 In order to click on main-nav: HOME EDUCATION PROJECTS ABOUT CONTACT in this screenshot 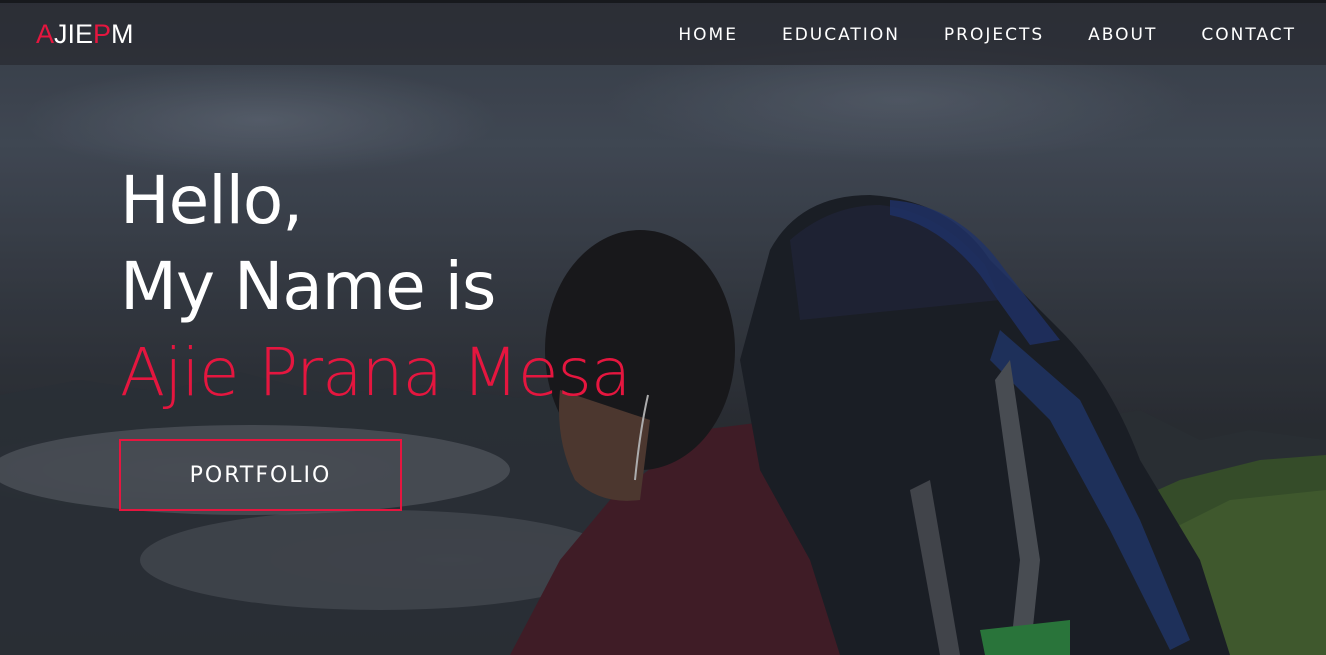, I will do `click(965, 35)`.